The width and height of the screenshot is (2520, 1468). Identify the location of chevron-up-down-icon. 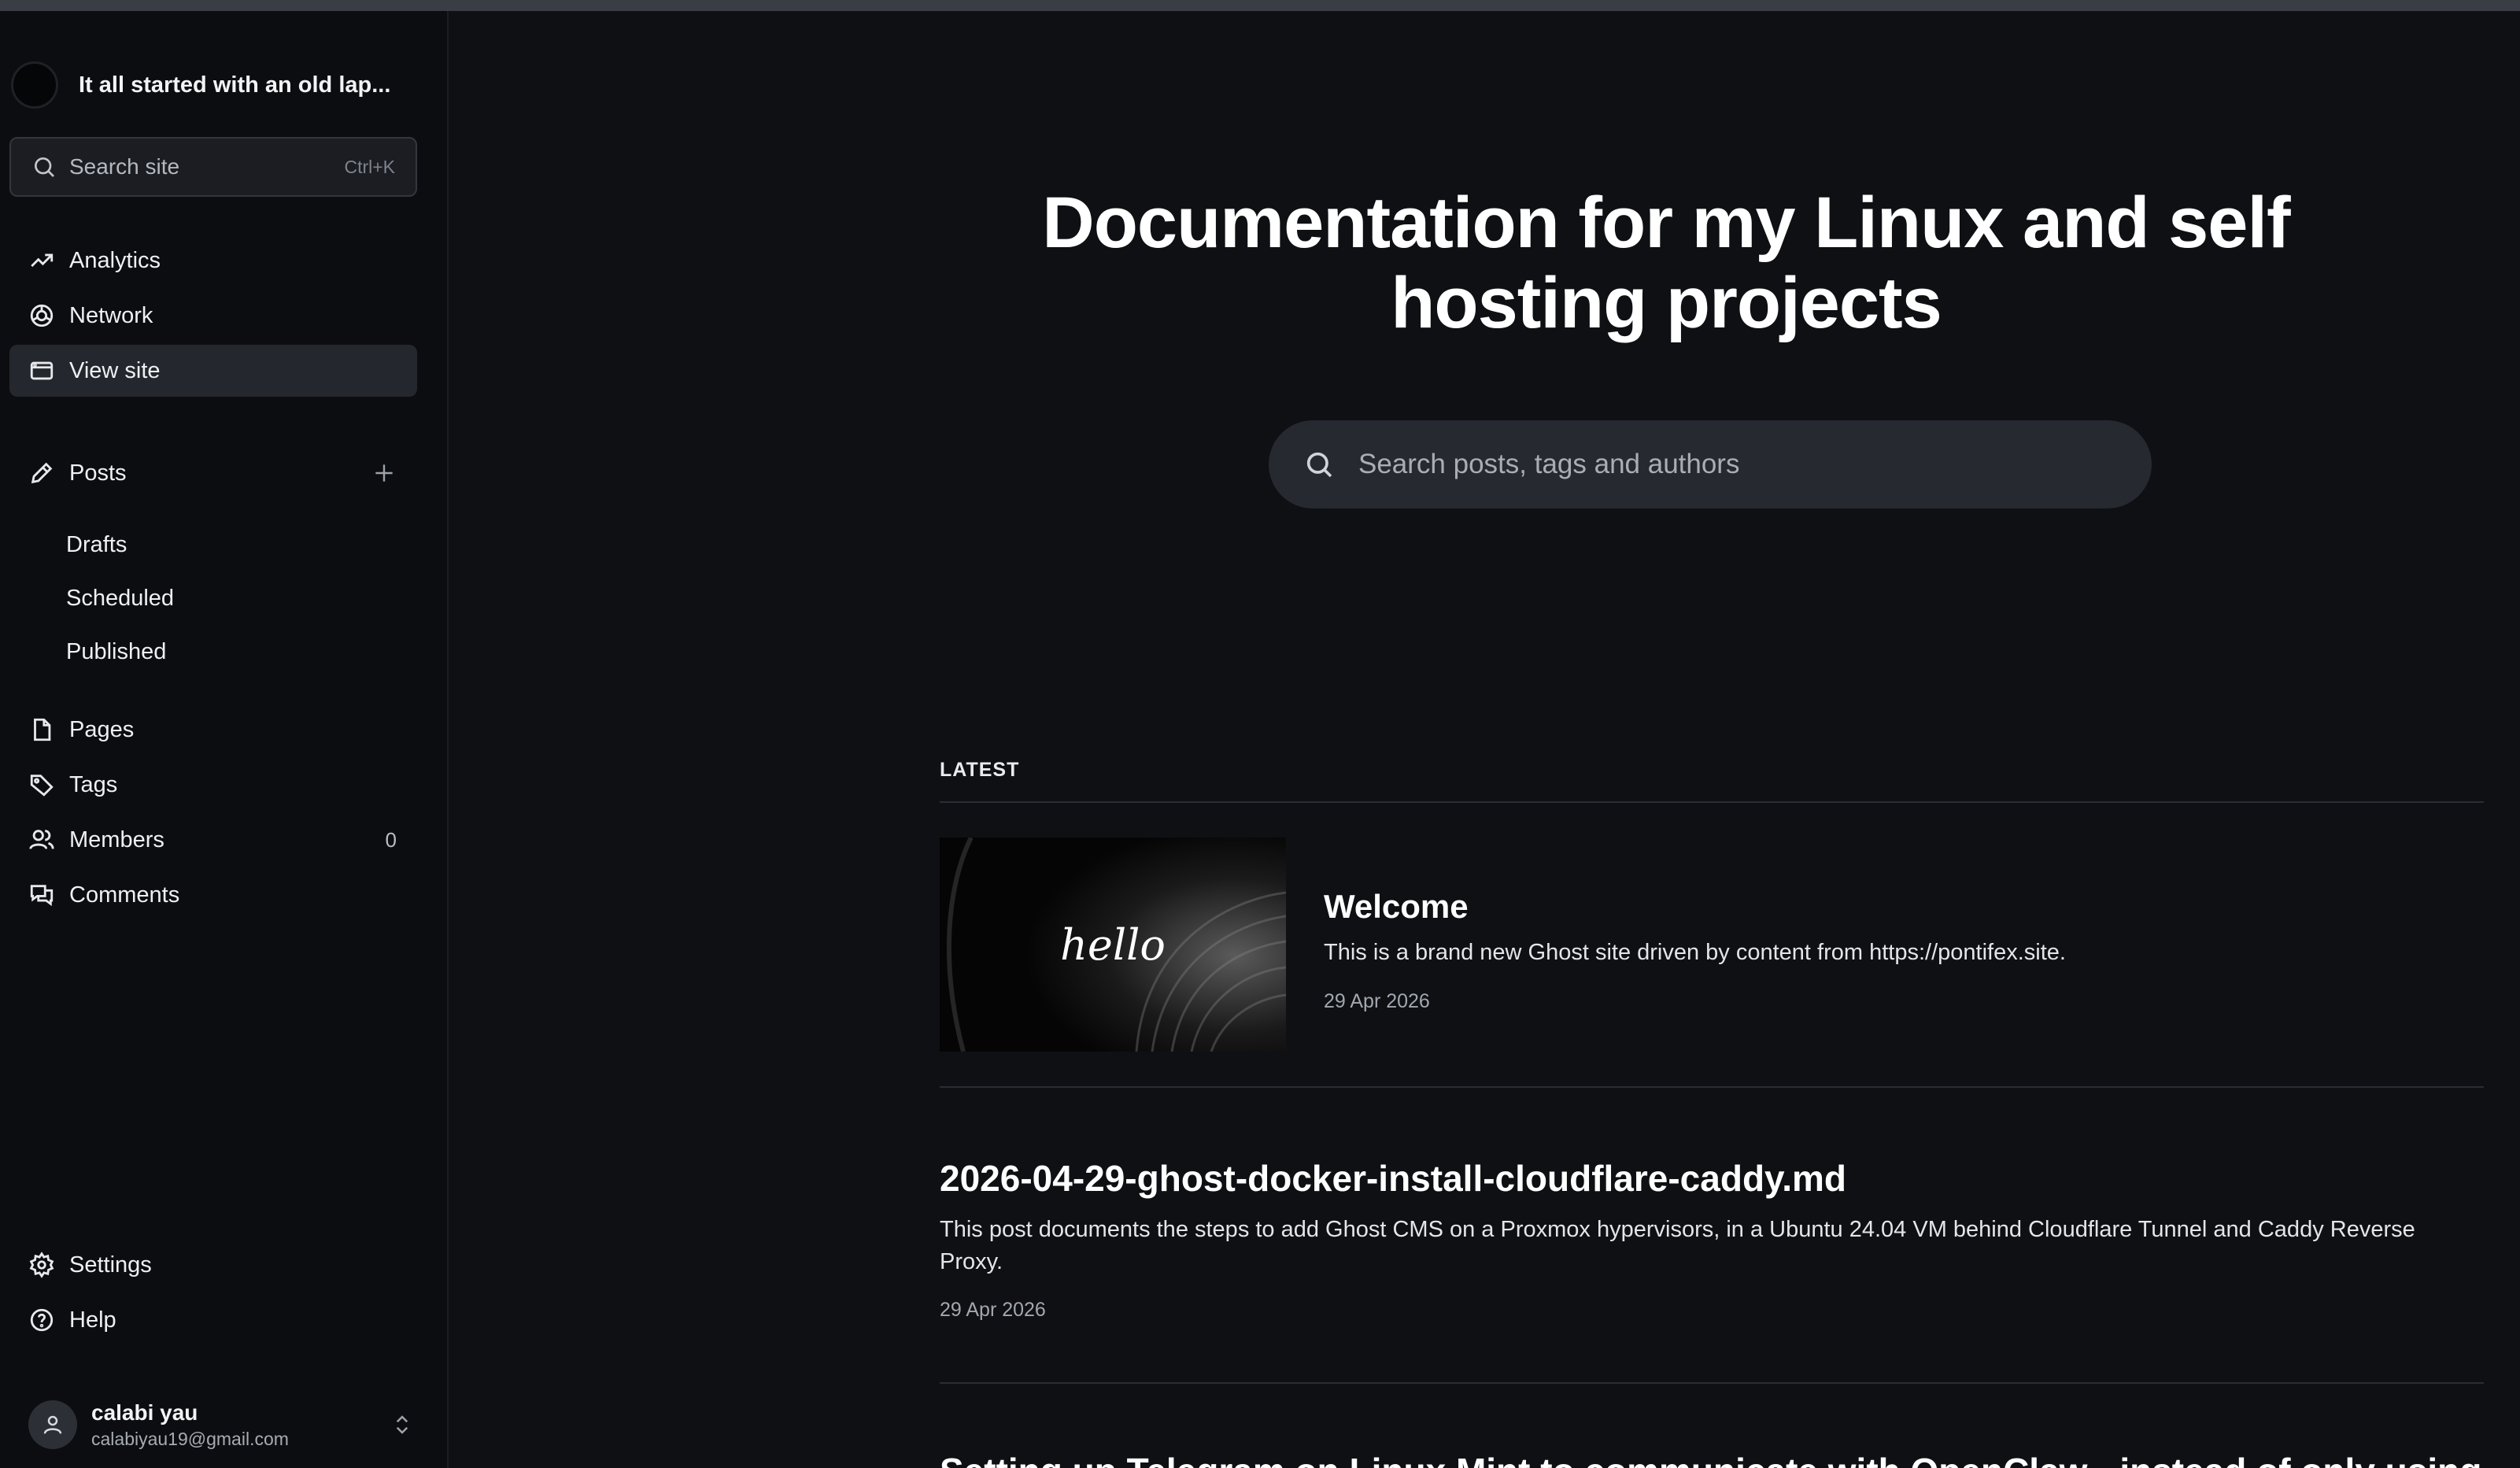
(402, 1424).